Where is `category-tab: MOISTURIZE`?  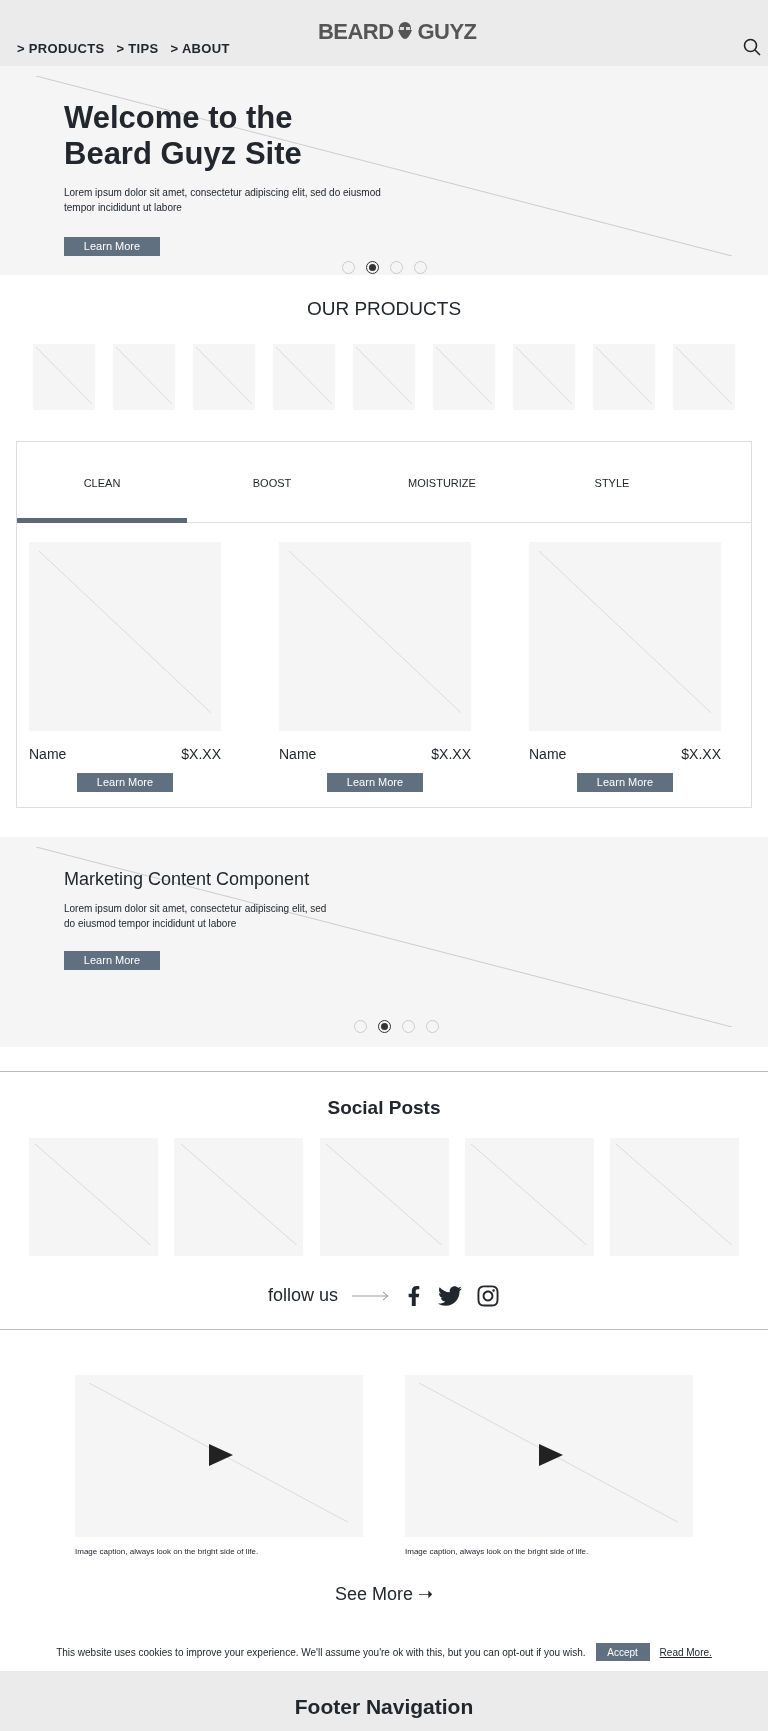 category-tab: MOISTURIZE is located at coordinates (442, 482).